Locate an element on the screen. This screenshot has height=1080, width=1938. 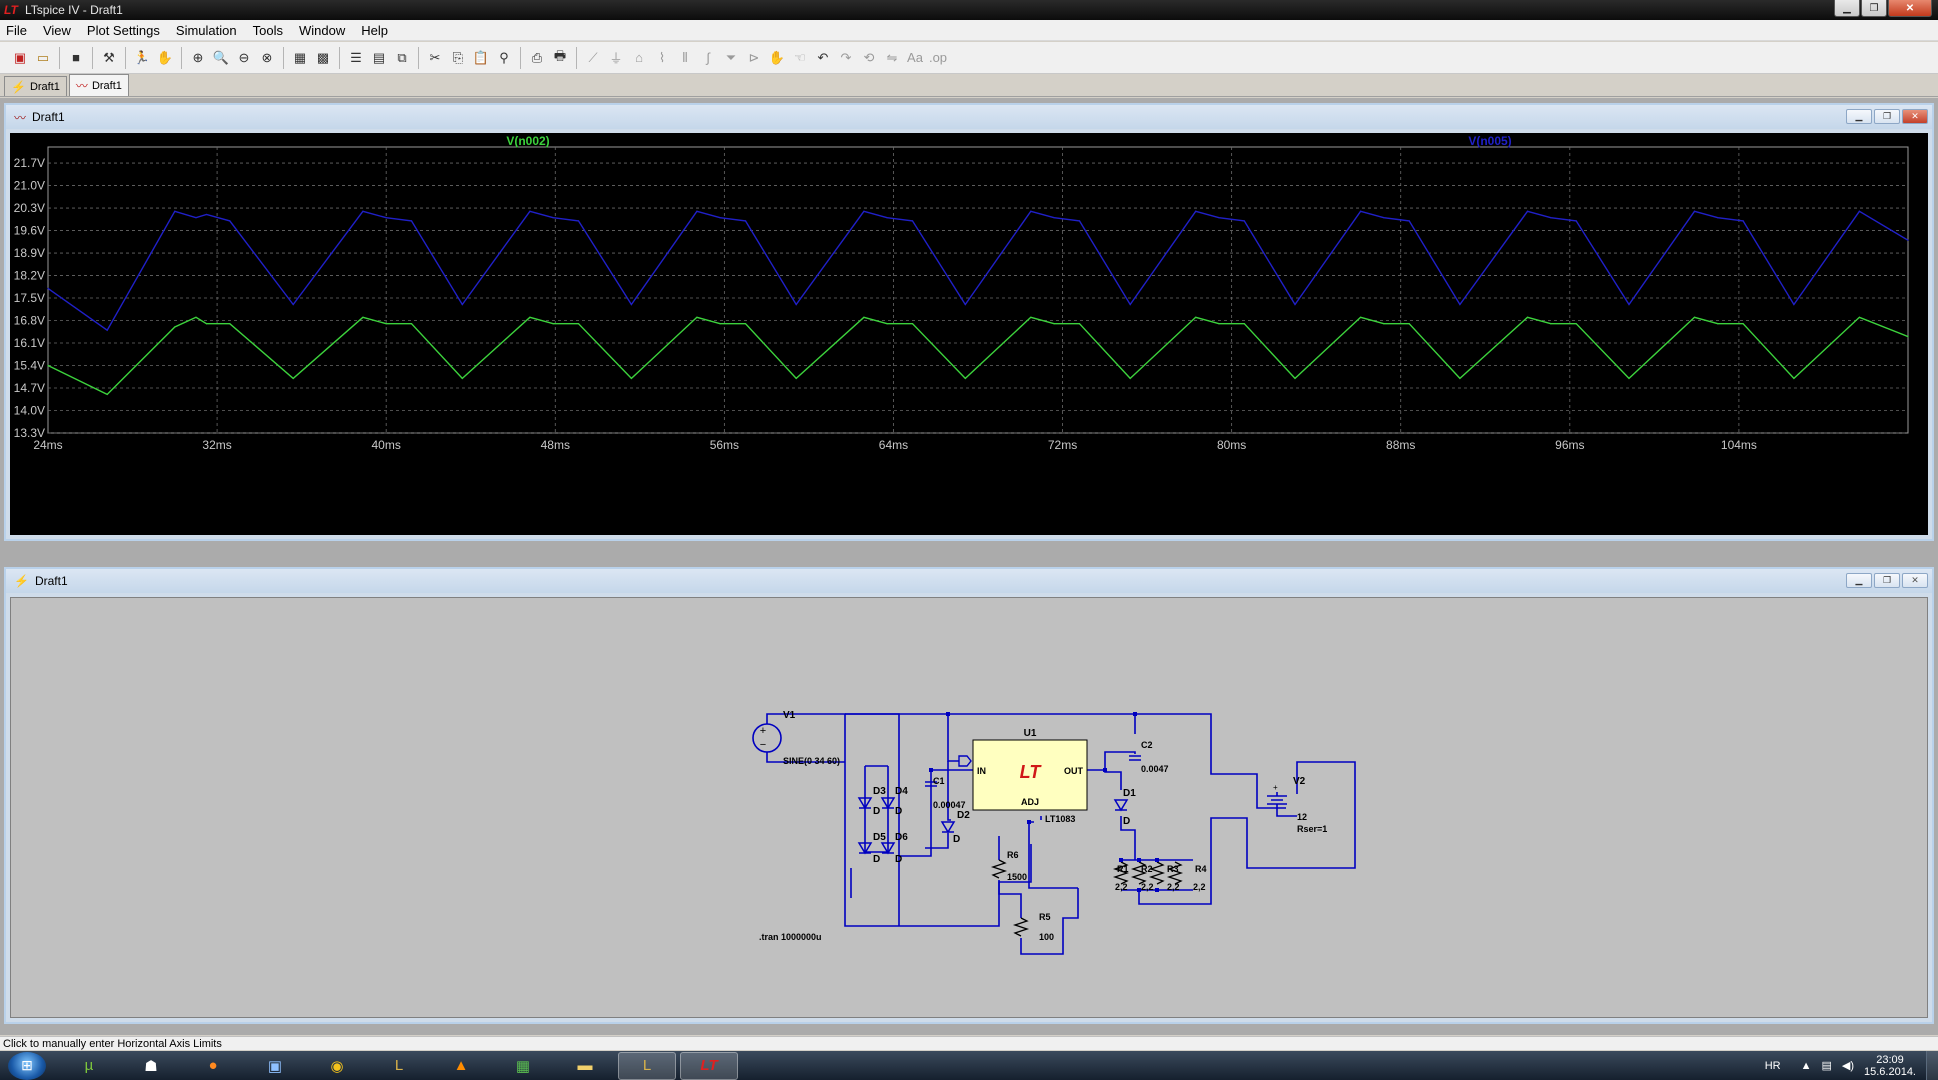
save-icon: ■ is located at coordinates (76, 58).